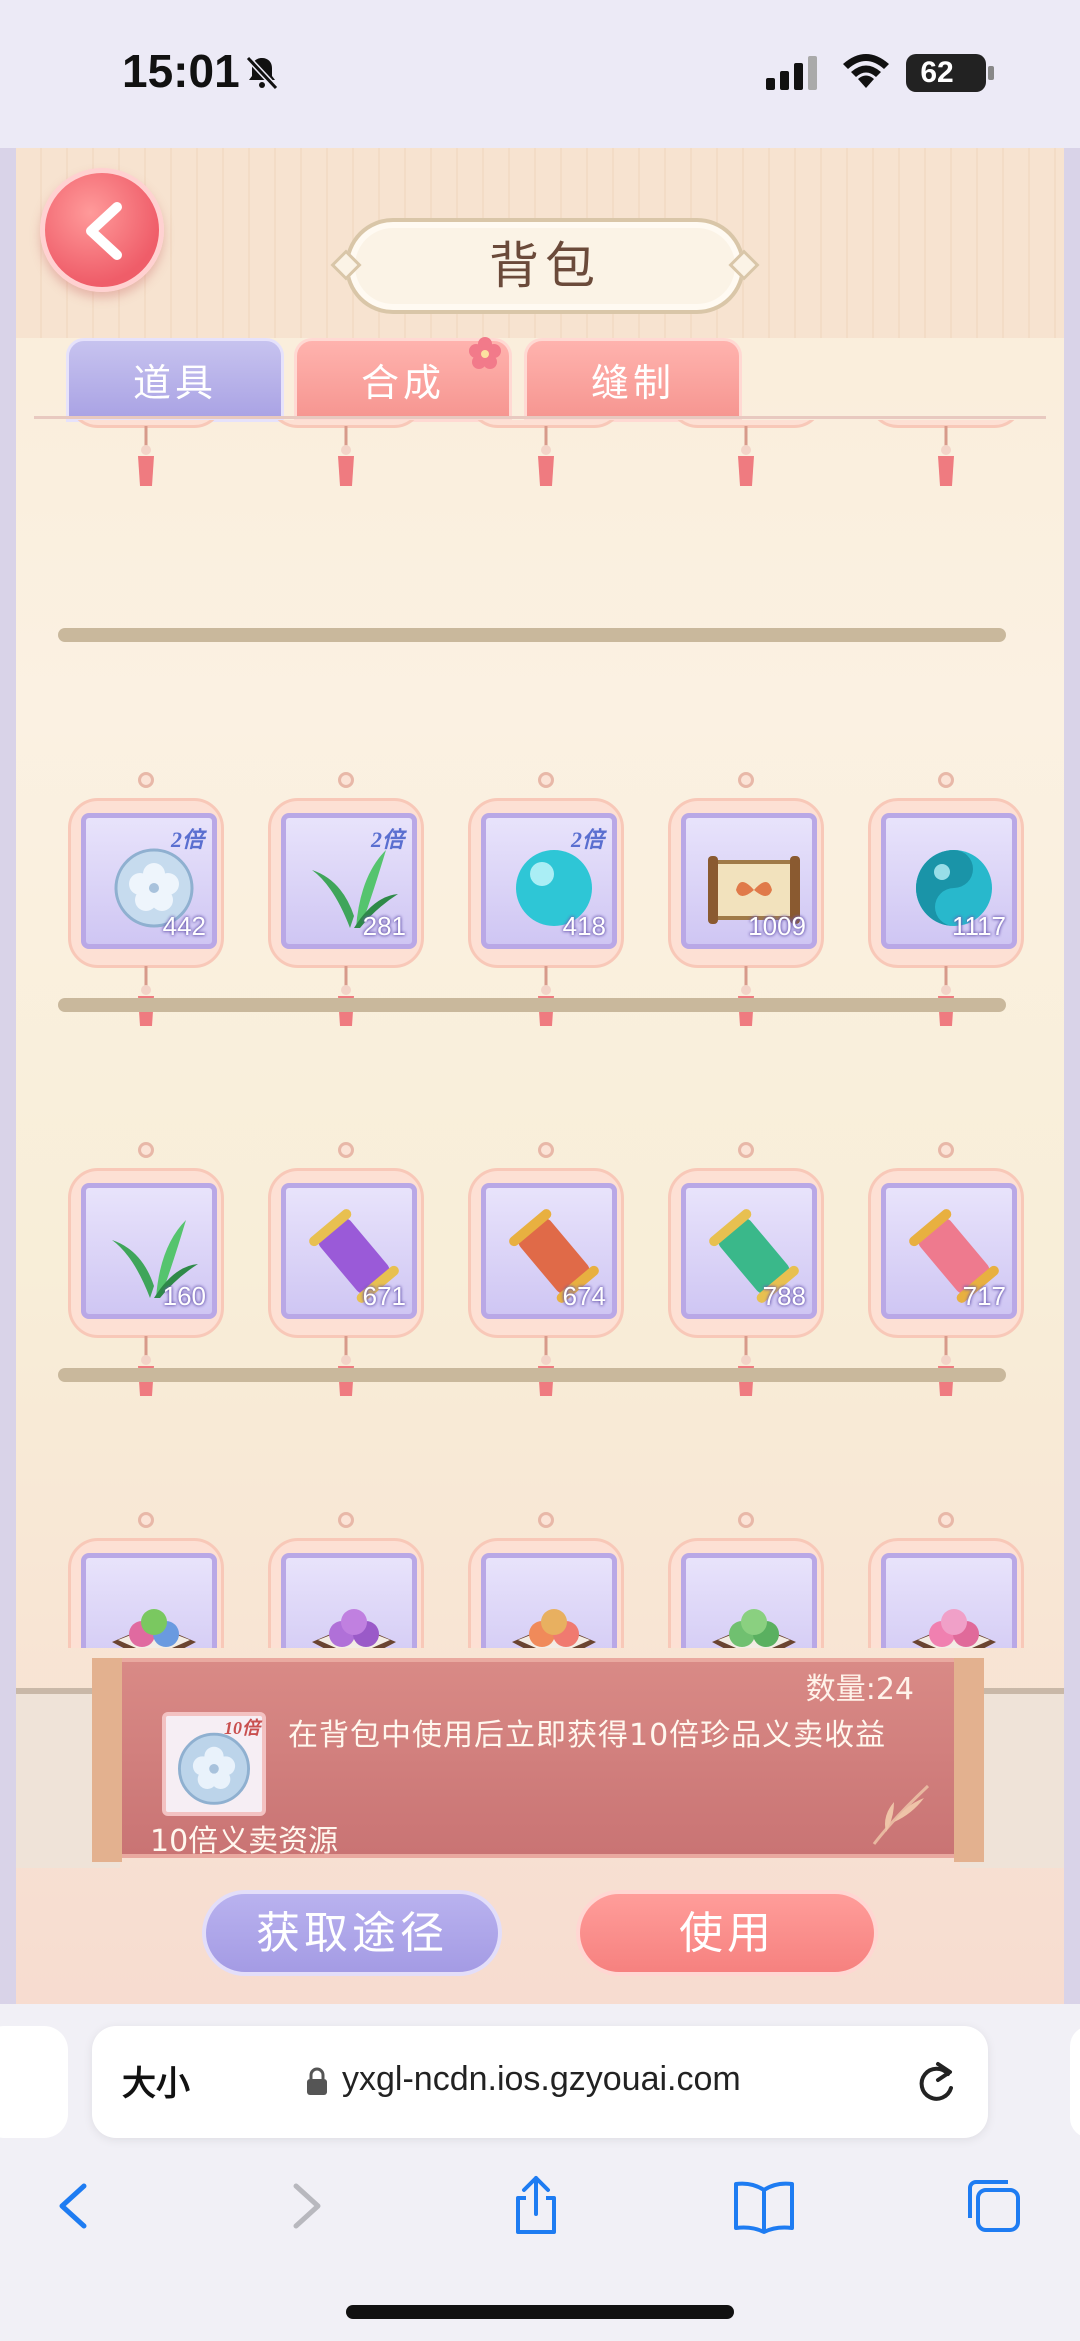 The width and height of the screenshot is (1080, 2341). What do you see at coordinates (949, 1251) in the screenshot?
I see `item-slot: 717` at bounding box center [949, 1251].